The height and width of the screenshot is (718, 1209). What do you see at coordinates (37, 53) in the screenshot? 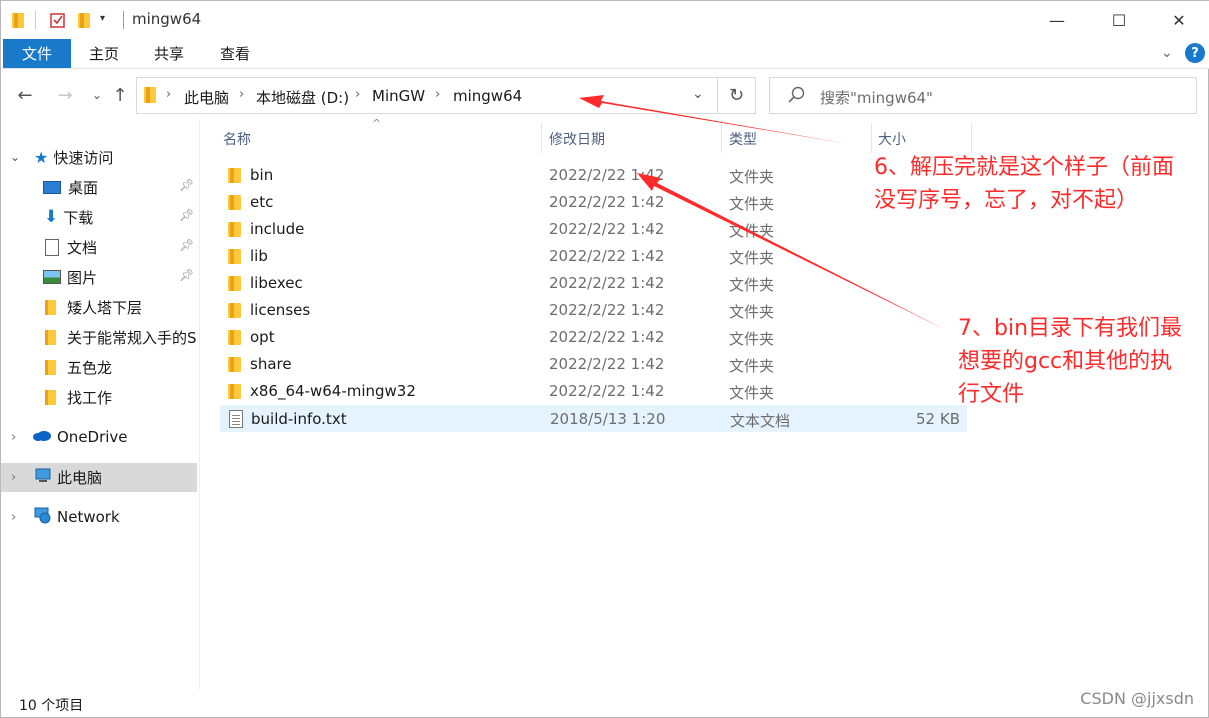
I see `tab-file: 文件` at bounding box center [37, 53].